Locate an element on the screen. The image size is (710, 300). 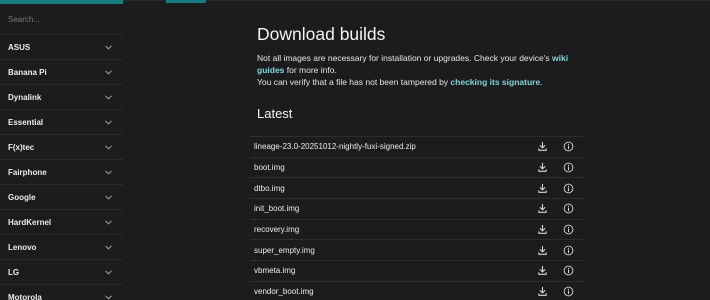
sidebar-vendor-item: F(x)tec is located at coordinates (61, 147).